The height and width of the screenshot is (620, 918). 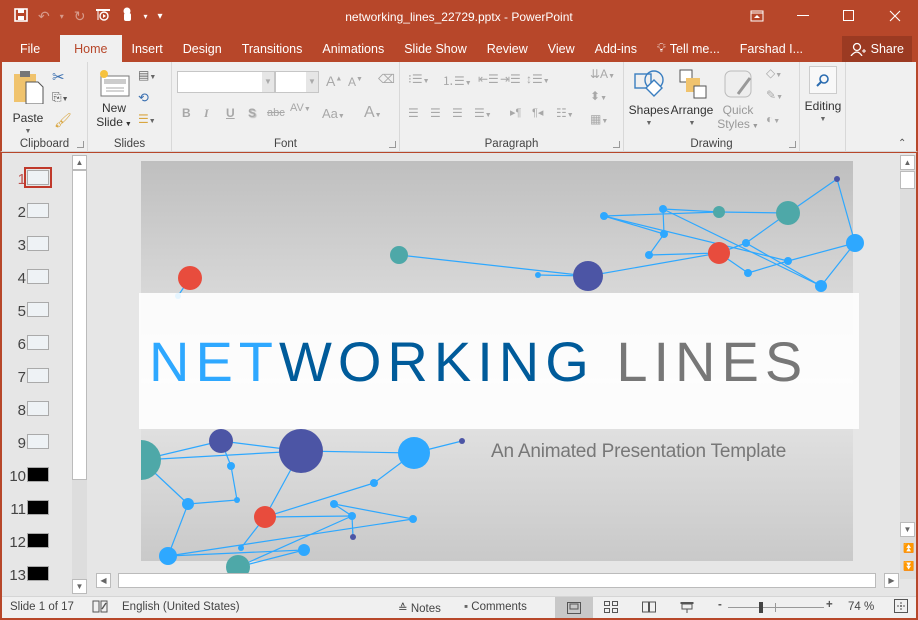 I want to click on text-shadow-icon: S, so click(x=252, y=113).